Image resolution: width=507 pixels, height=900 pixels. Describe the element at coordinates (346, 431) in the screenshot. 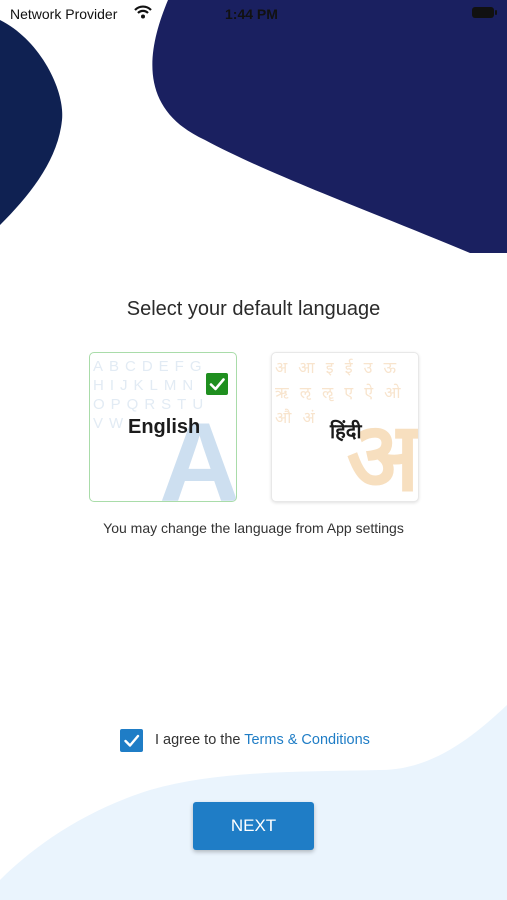

I see `language-label-hindi: हिंदी` at that location.